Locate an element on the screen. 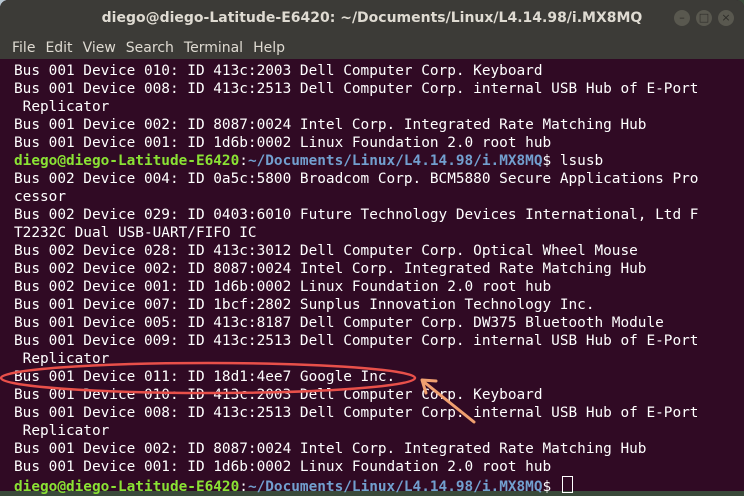 Image resolution: width=744 pixels, height=496 pixels. menu-file: File is located at coordinates (23, 48).